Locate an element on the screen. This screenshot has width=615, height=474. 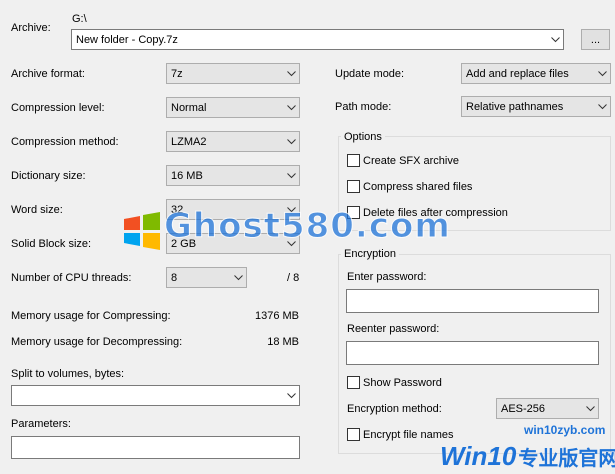
brand-watermark: Win10 专业版官网 is located at coordinates (527, 456).